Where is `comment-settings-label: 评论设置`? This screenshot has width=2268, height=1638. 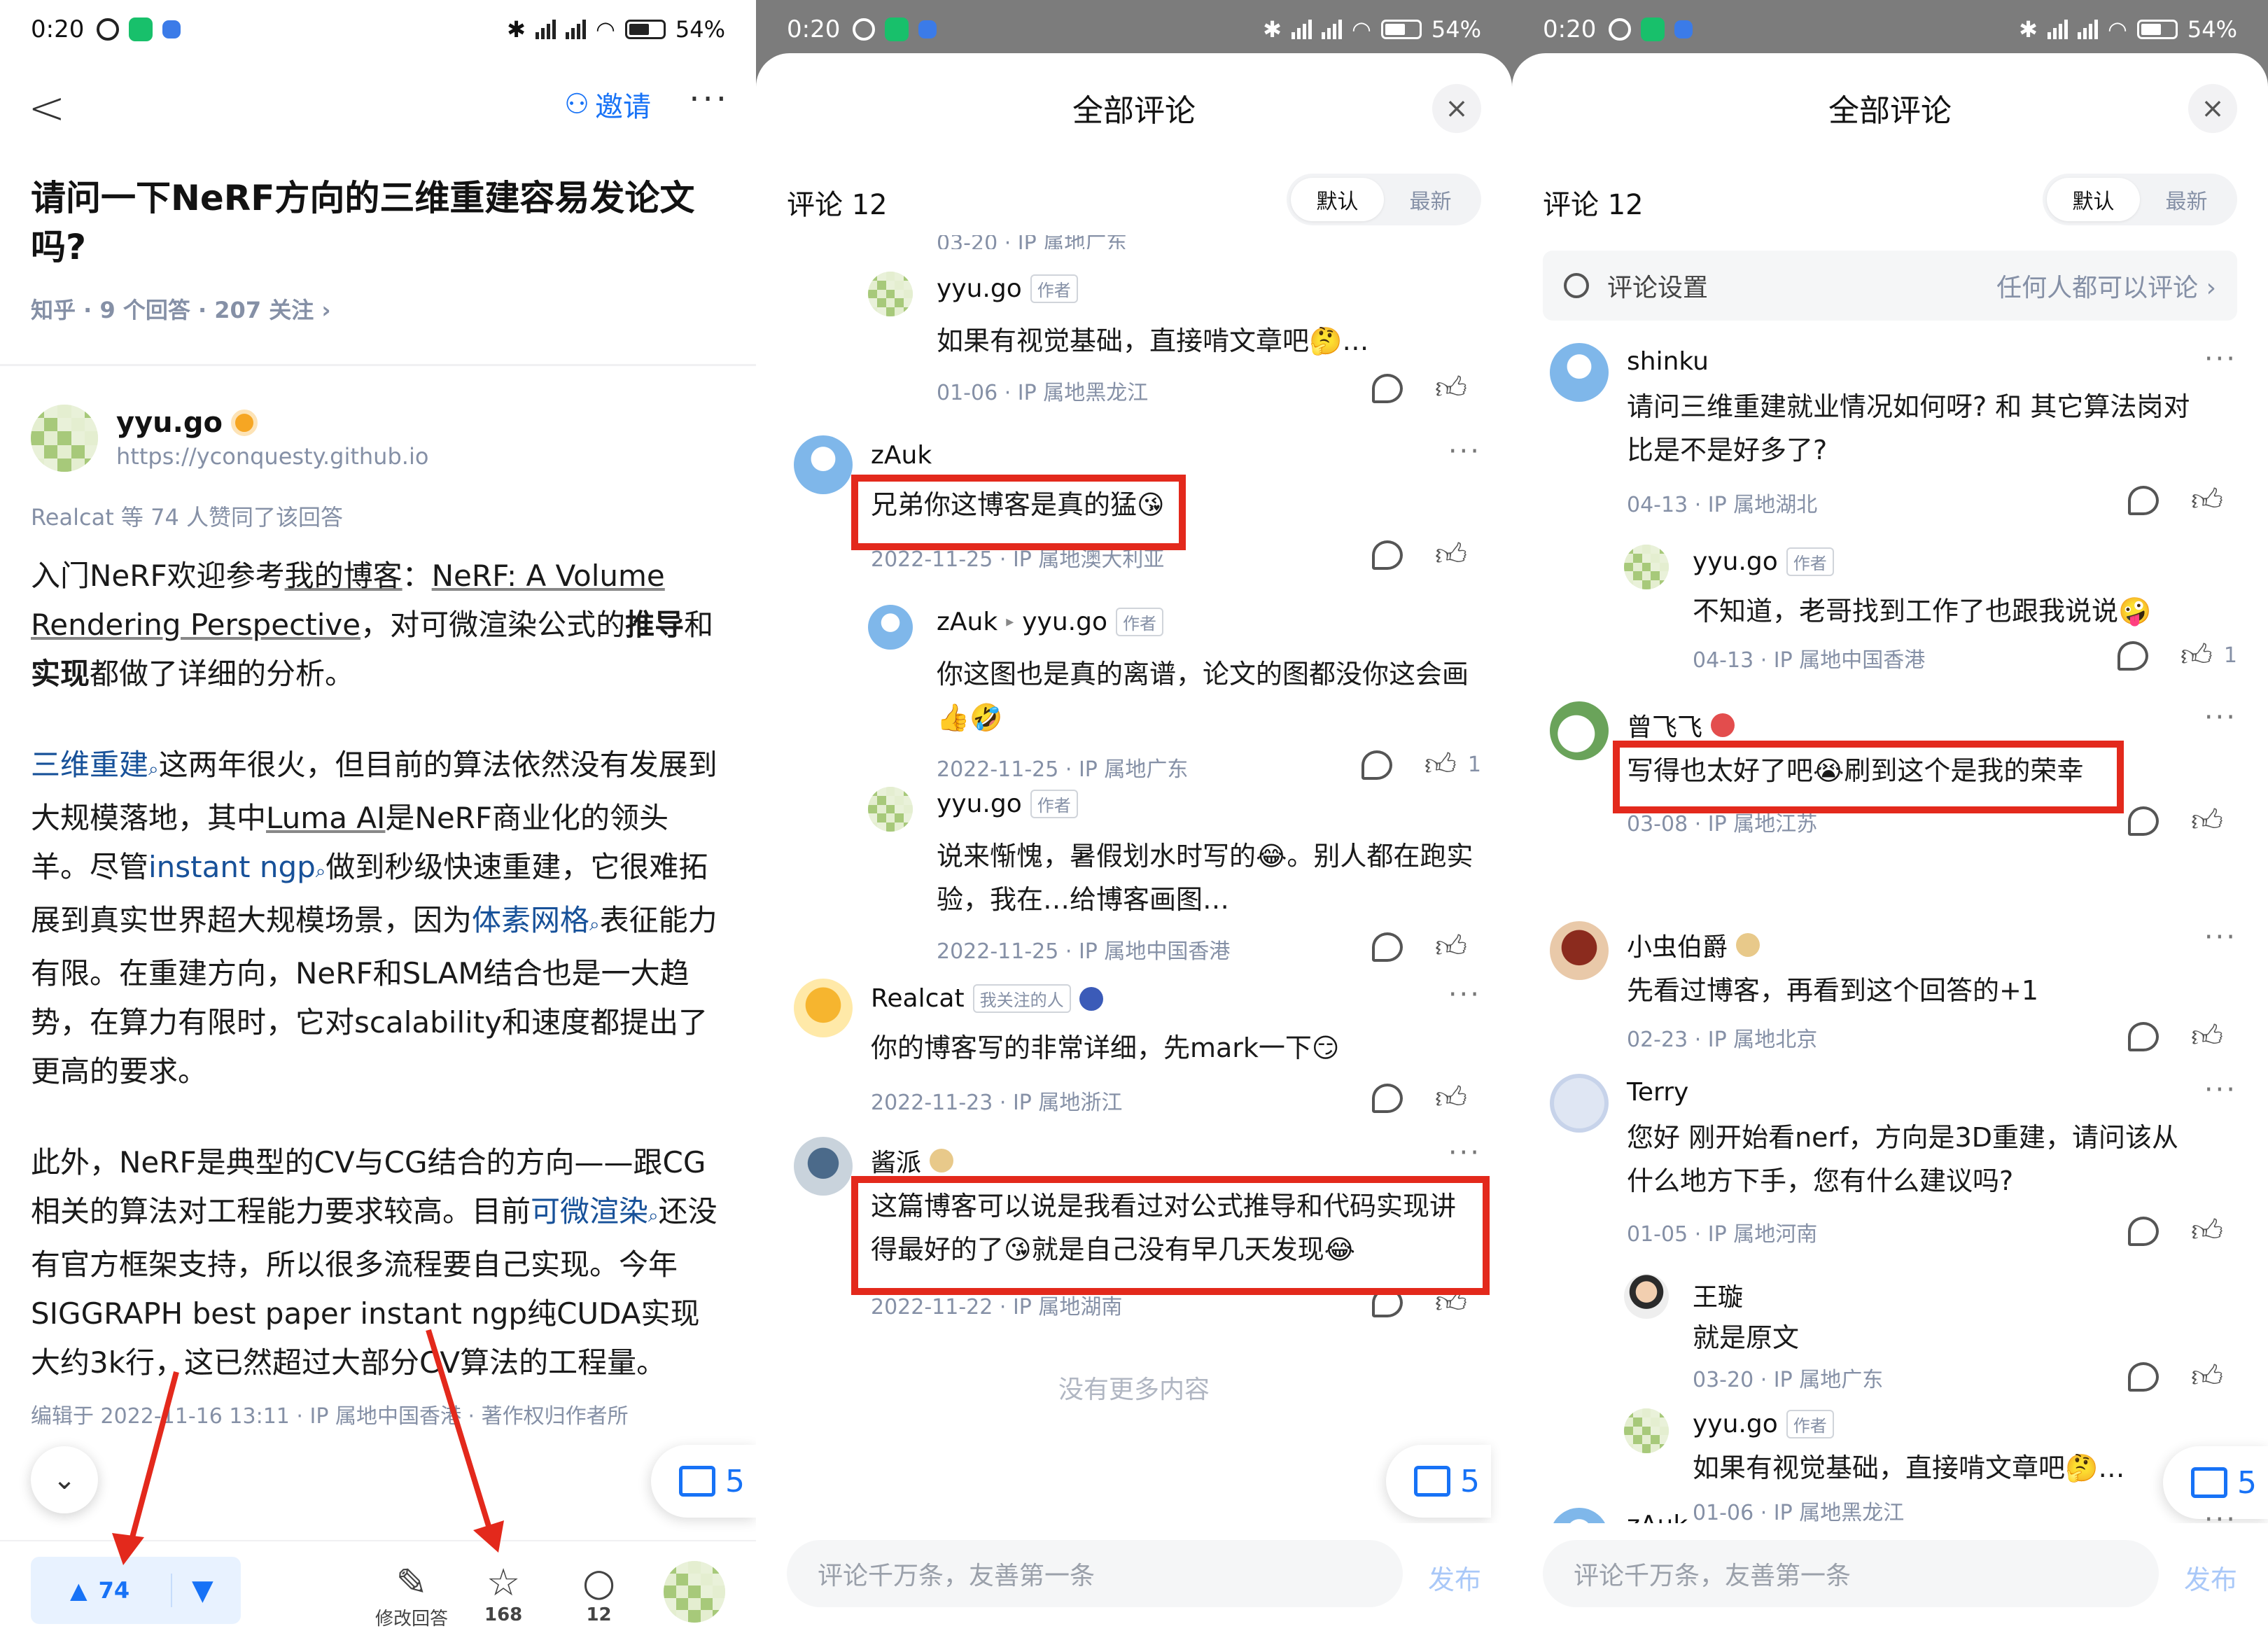 comment-settings-label: 评论设置 is located at coordinates (1658, 288).